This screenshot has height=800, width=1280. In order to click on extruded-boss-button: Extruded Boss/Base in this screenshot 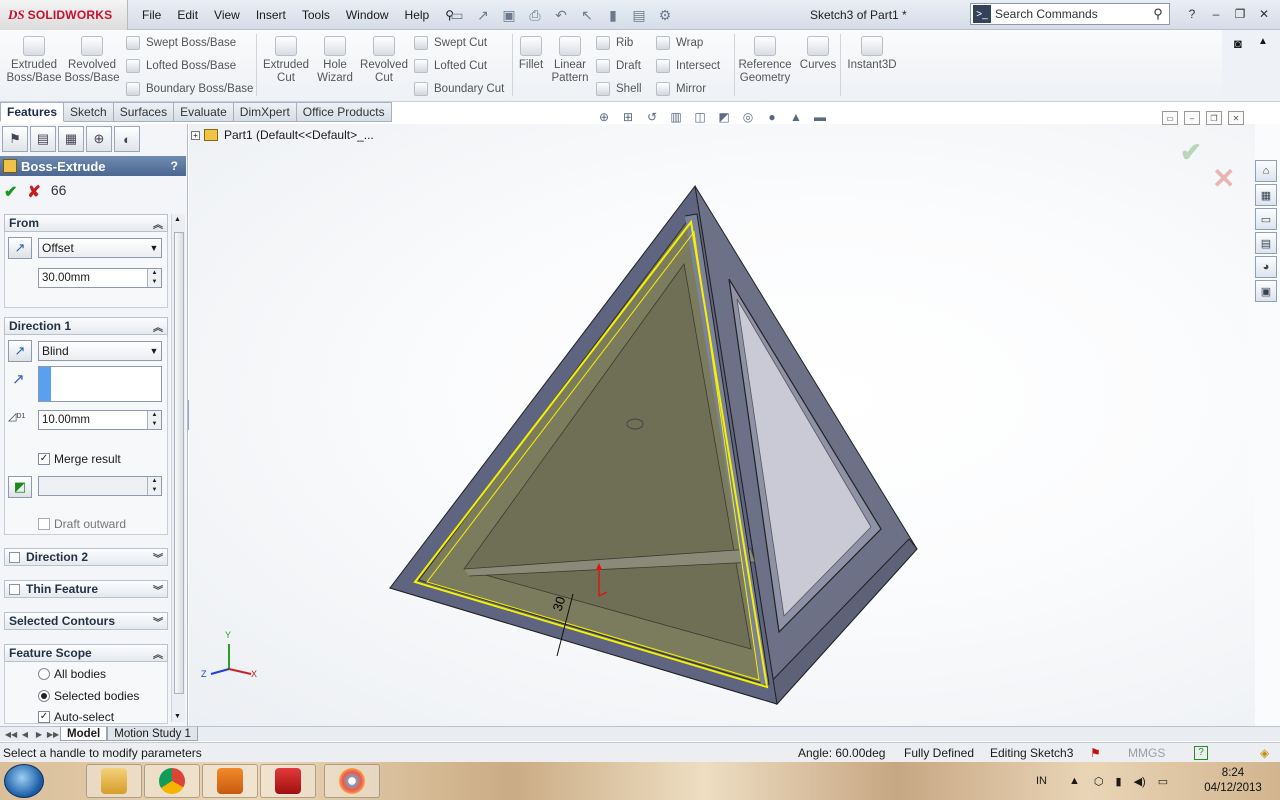, I will do `click(34, 60)`.